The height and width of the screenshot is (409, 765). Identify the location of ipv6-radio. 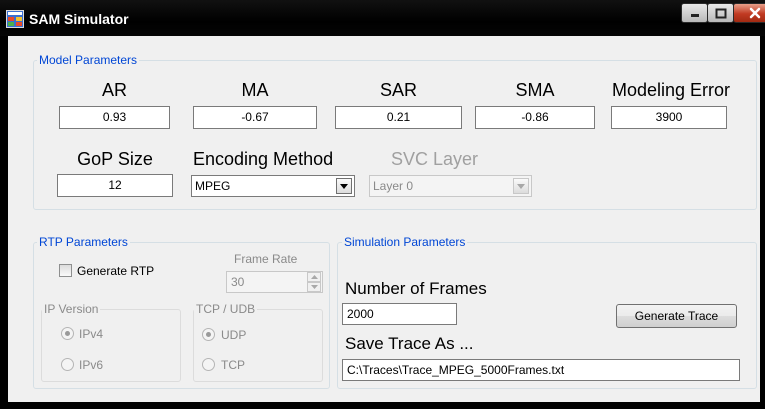
(67, 364).